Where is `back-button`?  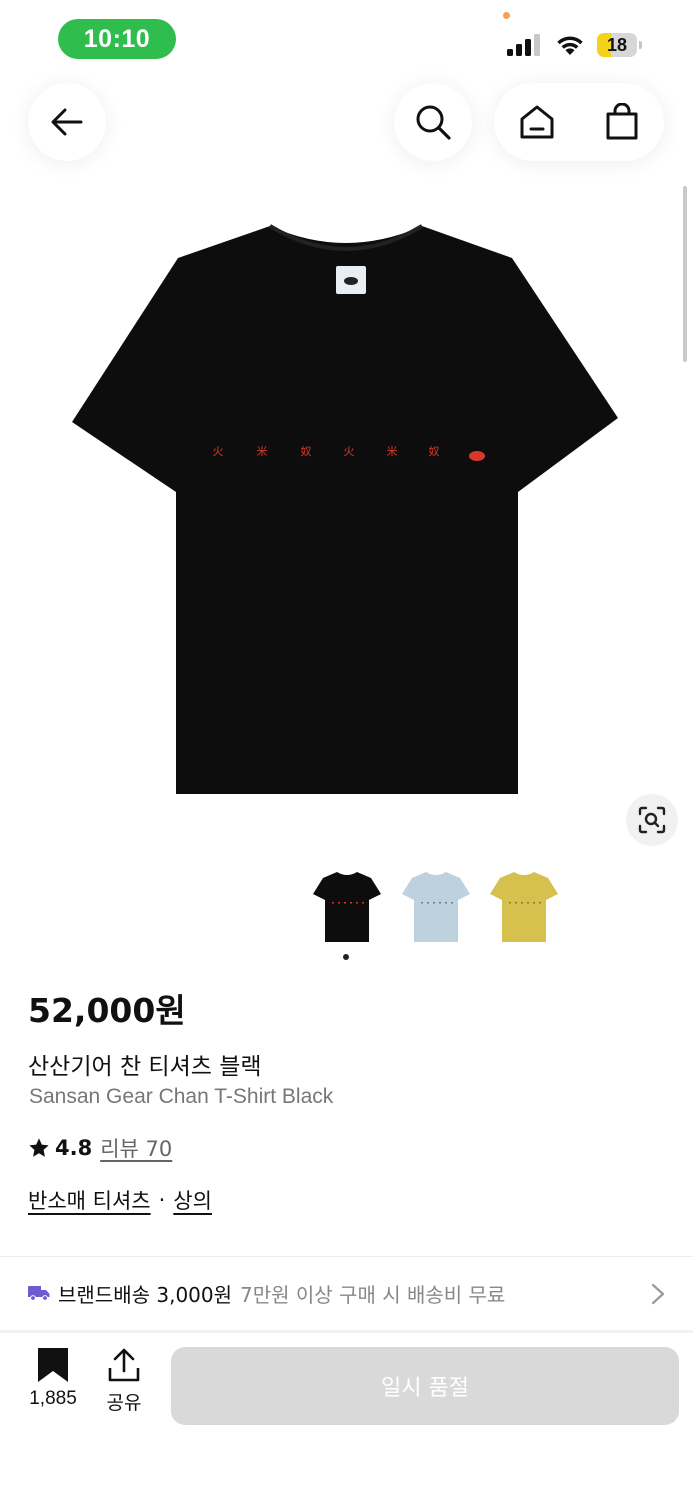
back-button is located at coordinates (67, 122).